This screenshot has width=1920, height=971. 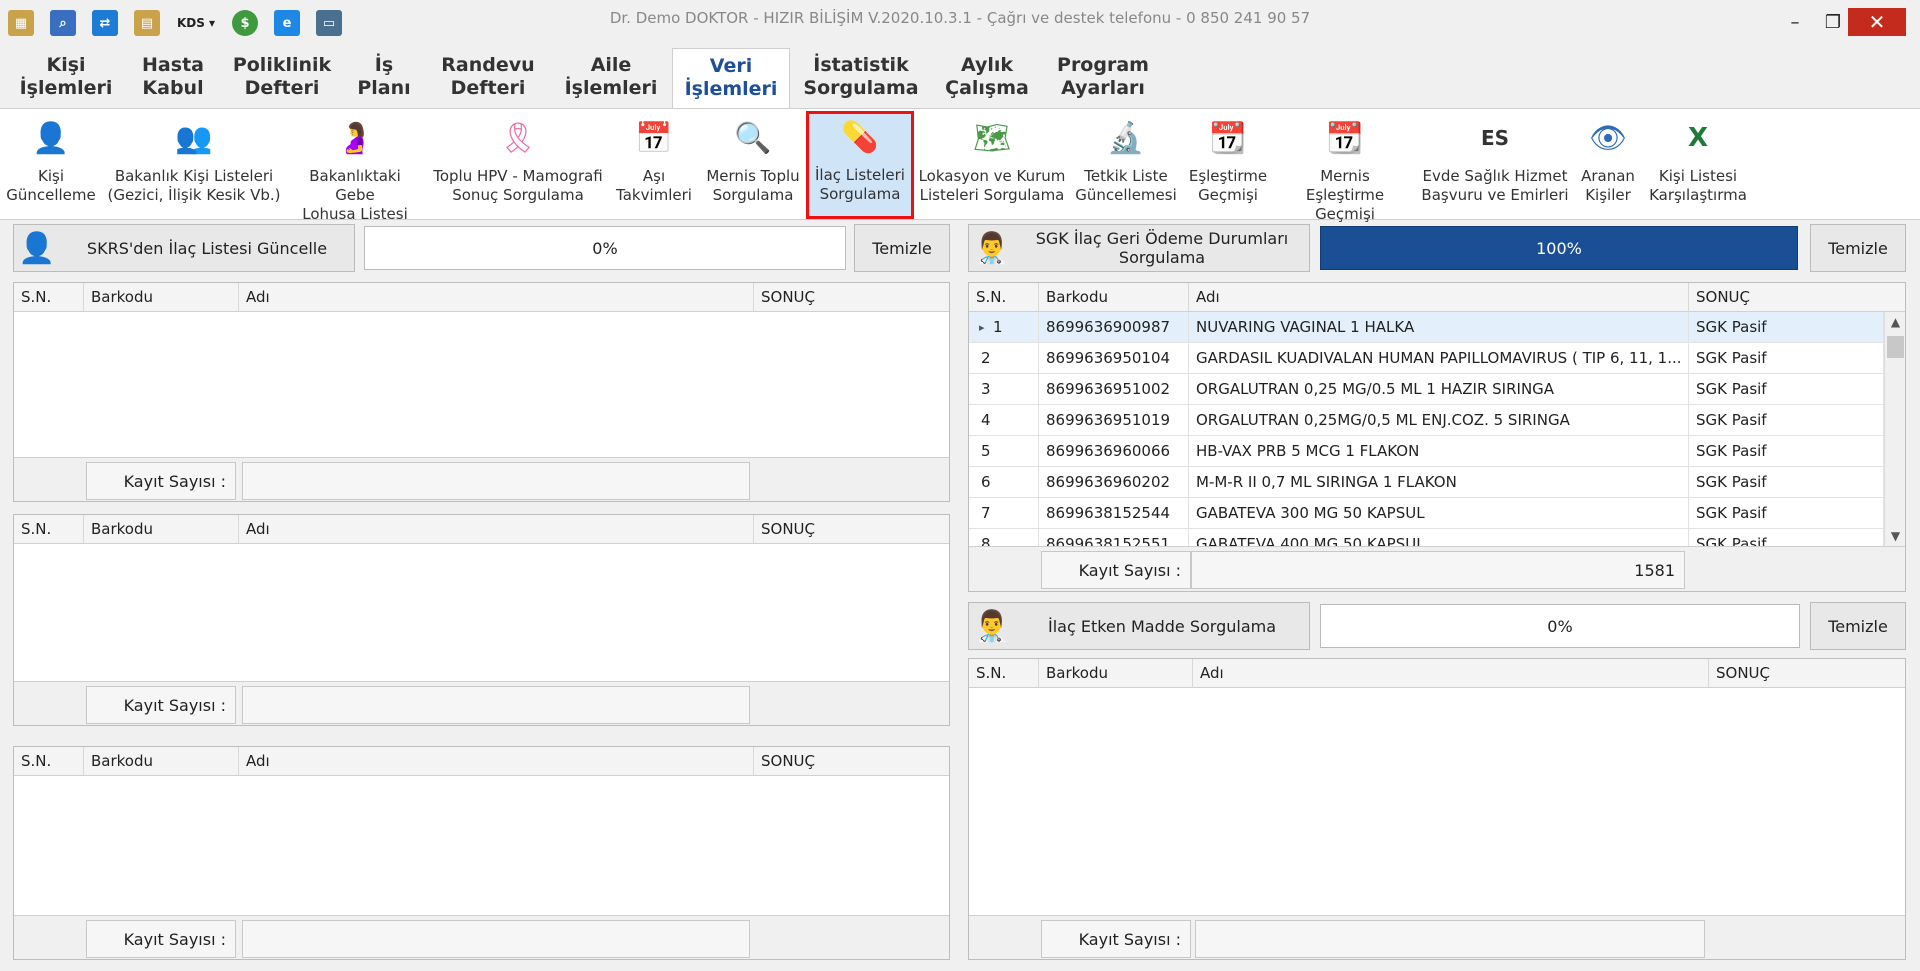 I want to click on ribbon-lokasyon-kurum: 🗺 Lokasyon ve Kurum Listeleri Sorgulama, so click(x=992, y=166).